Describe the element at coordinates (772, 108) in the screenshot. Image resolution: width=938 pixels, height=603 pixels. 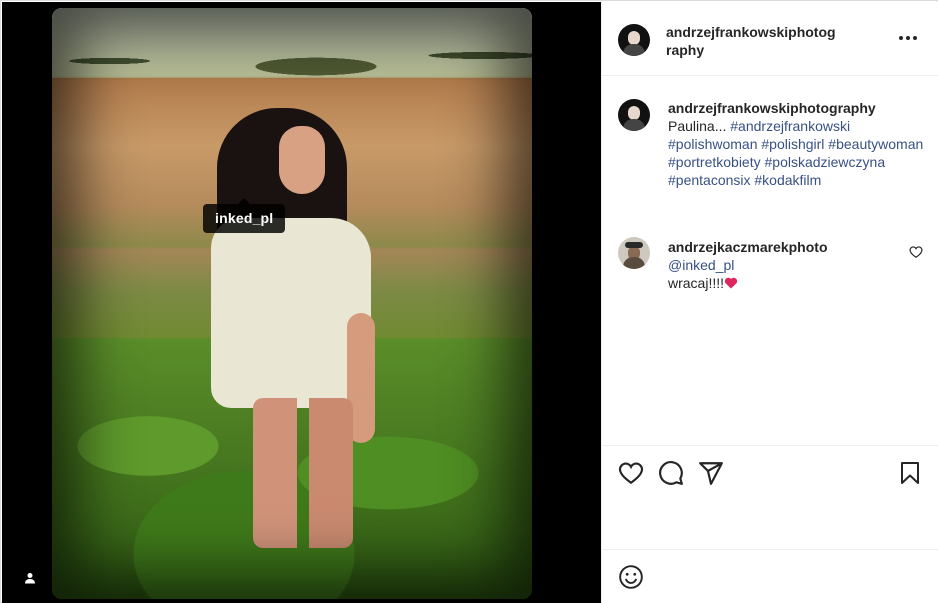
I see `caption-username: andrzejfrankowskiphotography` at that location.